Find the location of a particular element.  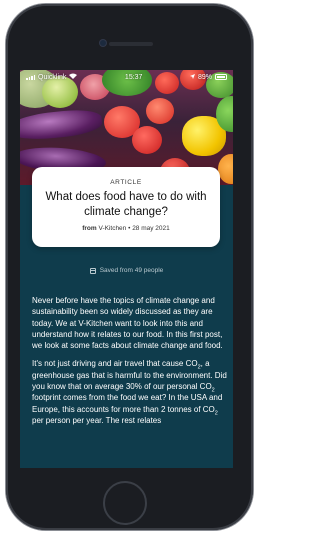

status-bar: Quicklink 15:37 89% is located at coordinates (126, 77).